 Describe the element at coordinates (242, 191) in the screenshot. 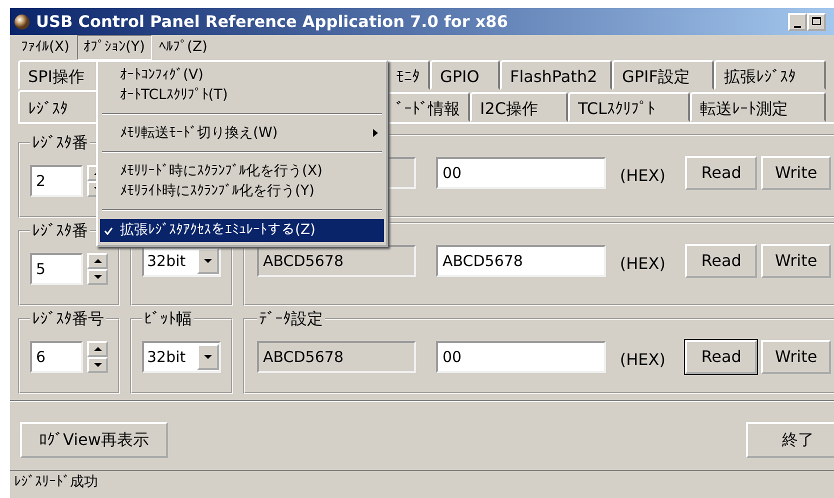

I see `menu-item: ﾒﾓﾘﾗｲﾄ時にｽｸﾗﾝﾌﾞﾙ化を行う(Y)` at that location.